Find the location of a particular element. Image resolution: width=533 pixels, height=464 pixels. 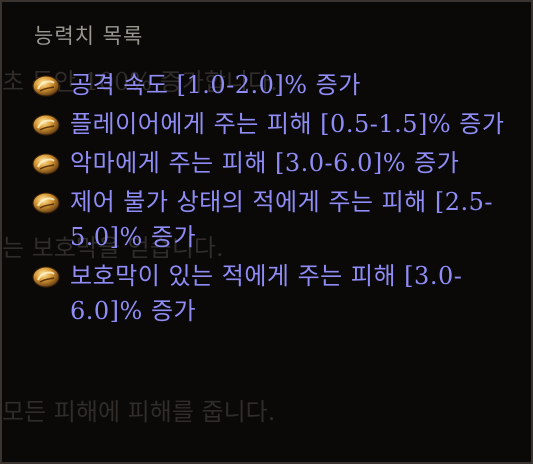

ghost-line: 모든 피해에 피해를 줍니다. is located at coordinates (139, 412).